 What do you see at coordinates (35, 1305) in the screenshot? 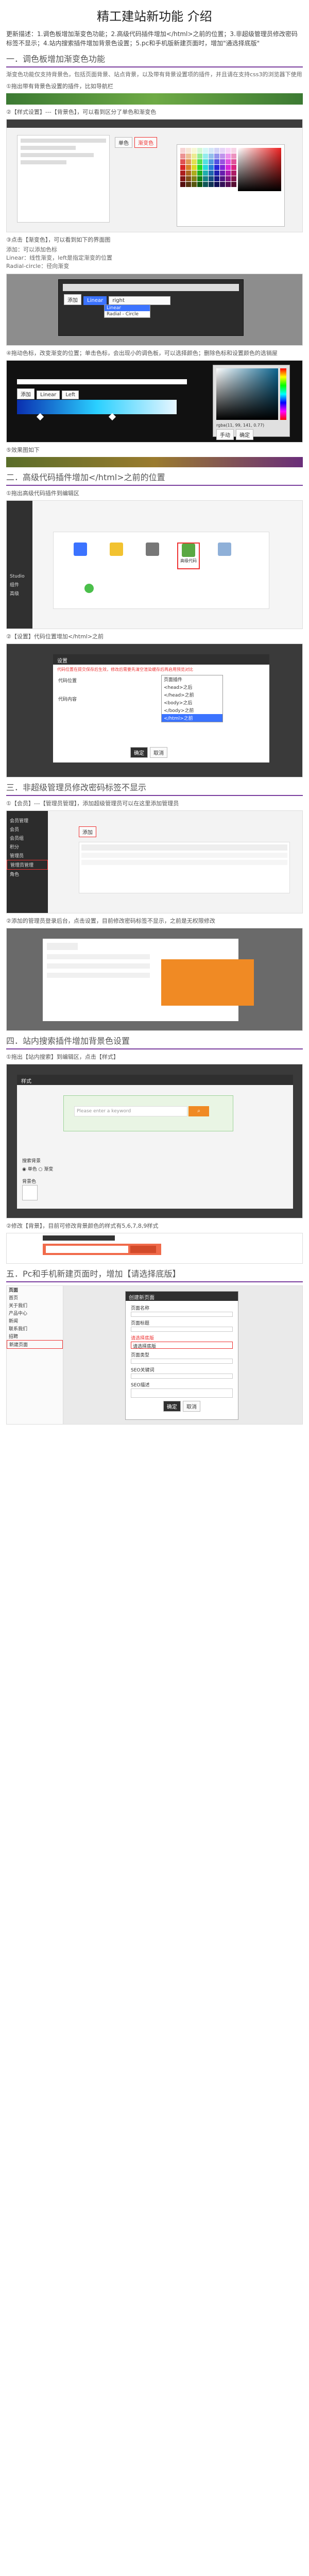
I see `sidebar-item: 关于我们` at bounding box center [35, 1305].